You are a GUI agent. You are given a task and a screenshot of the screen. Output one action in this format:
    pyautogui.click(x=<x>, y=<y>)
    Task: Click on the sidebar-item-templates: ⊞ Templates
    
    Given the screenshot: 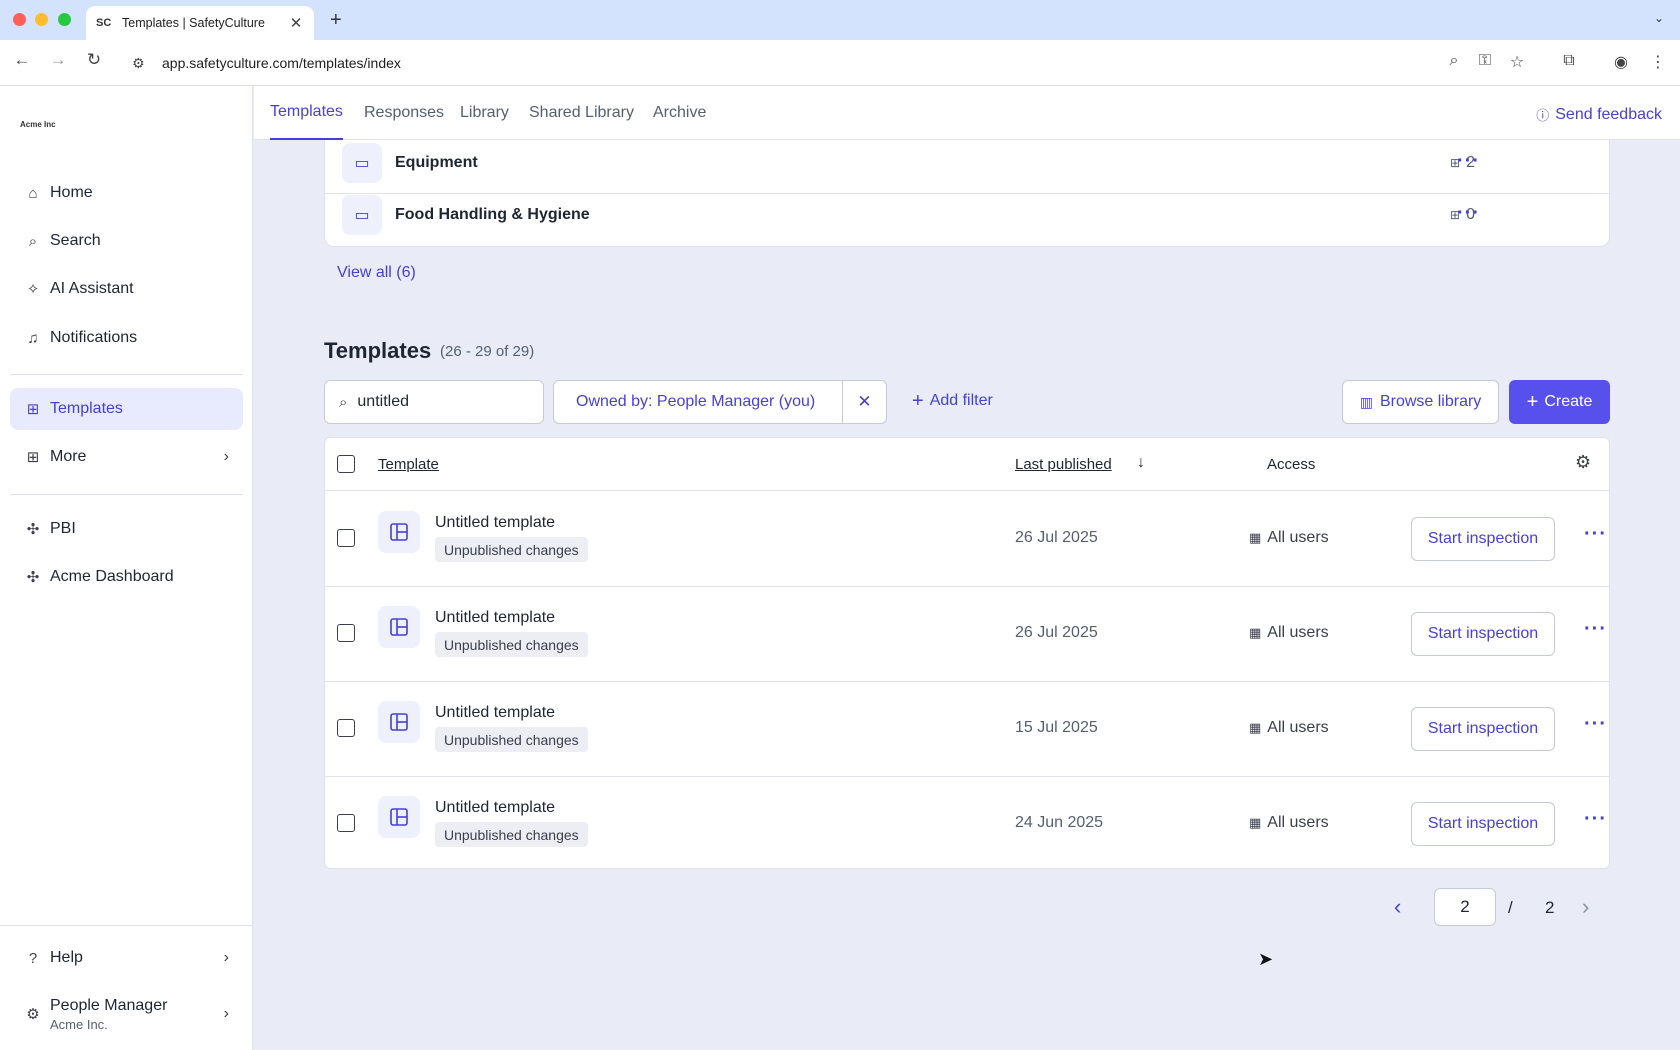 What is the action you would take?
    pyautogui.click(x=126, y=409)
    